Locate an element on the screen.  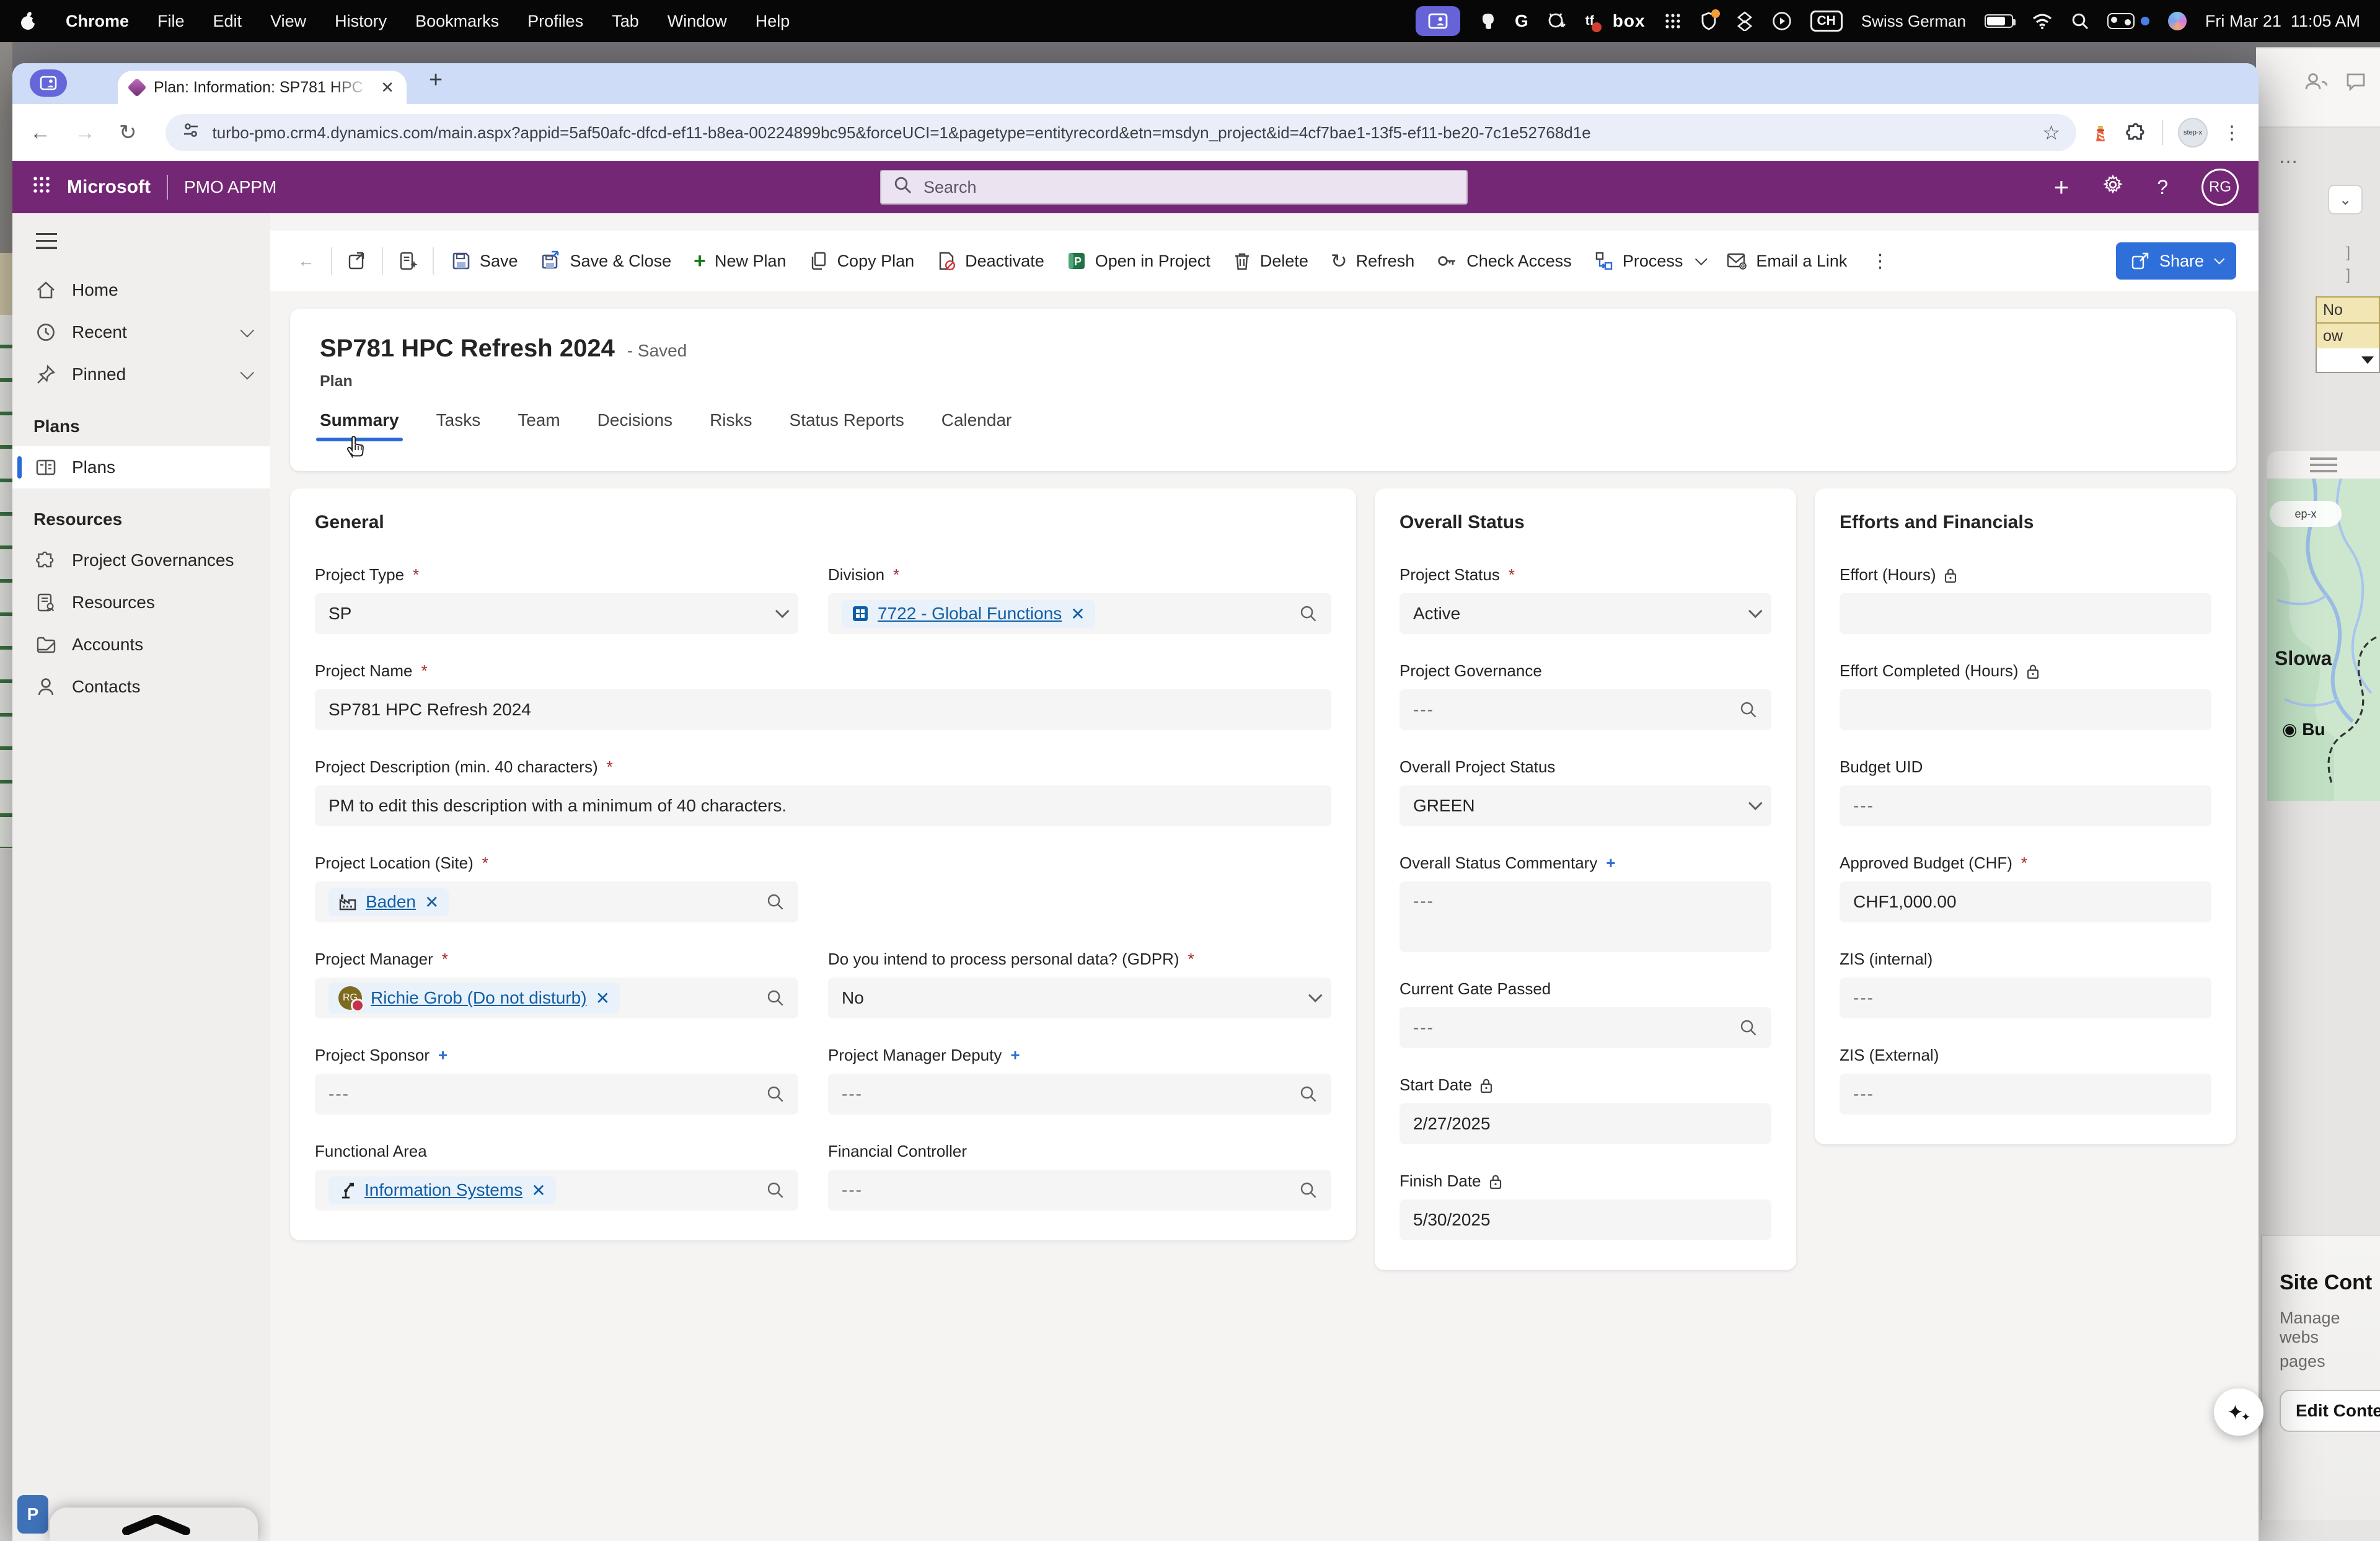
tab-team: Team is located at coordinates (539, 425).